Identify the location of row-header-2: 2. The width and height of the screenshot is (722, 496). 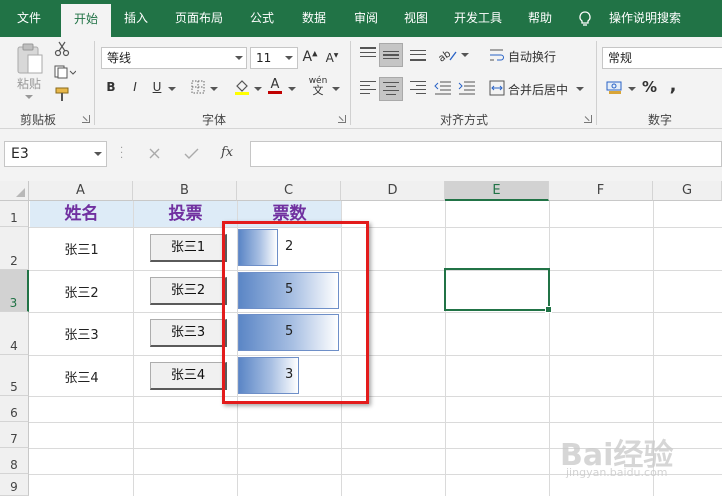
(14, 248).